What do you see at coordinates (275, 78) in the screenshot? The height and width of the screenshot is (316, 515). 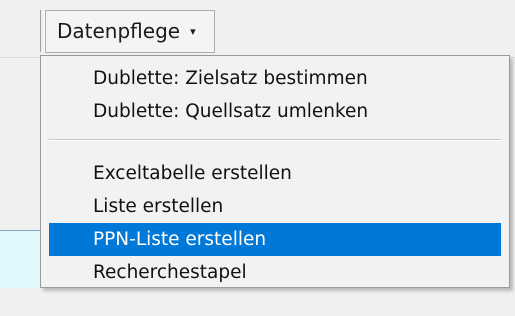 I see `menu-item-dublette-zielsatz: Dublette: Zielsatz bestimmen` at bounding box center [275, 78].